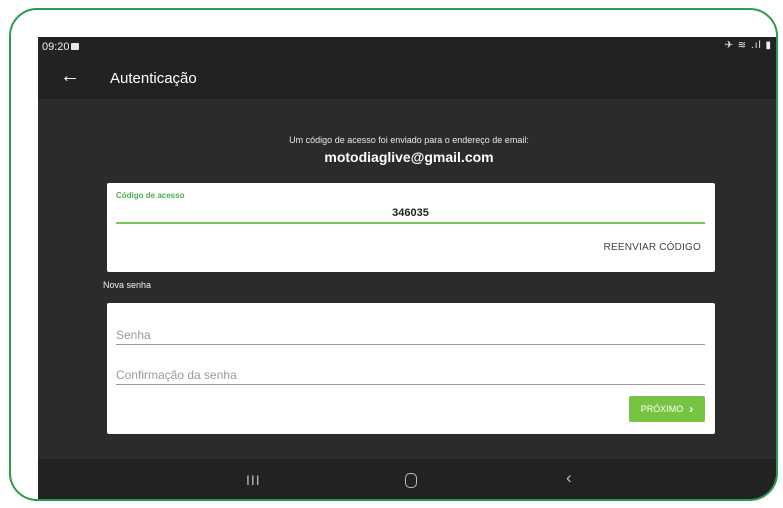  I want to click on status-time: 09:20, so click(56, 47).